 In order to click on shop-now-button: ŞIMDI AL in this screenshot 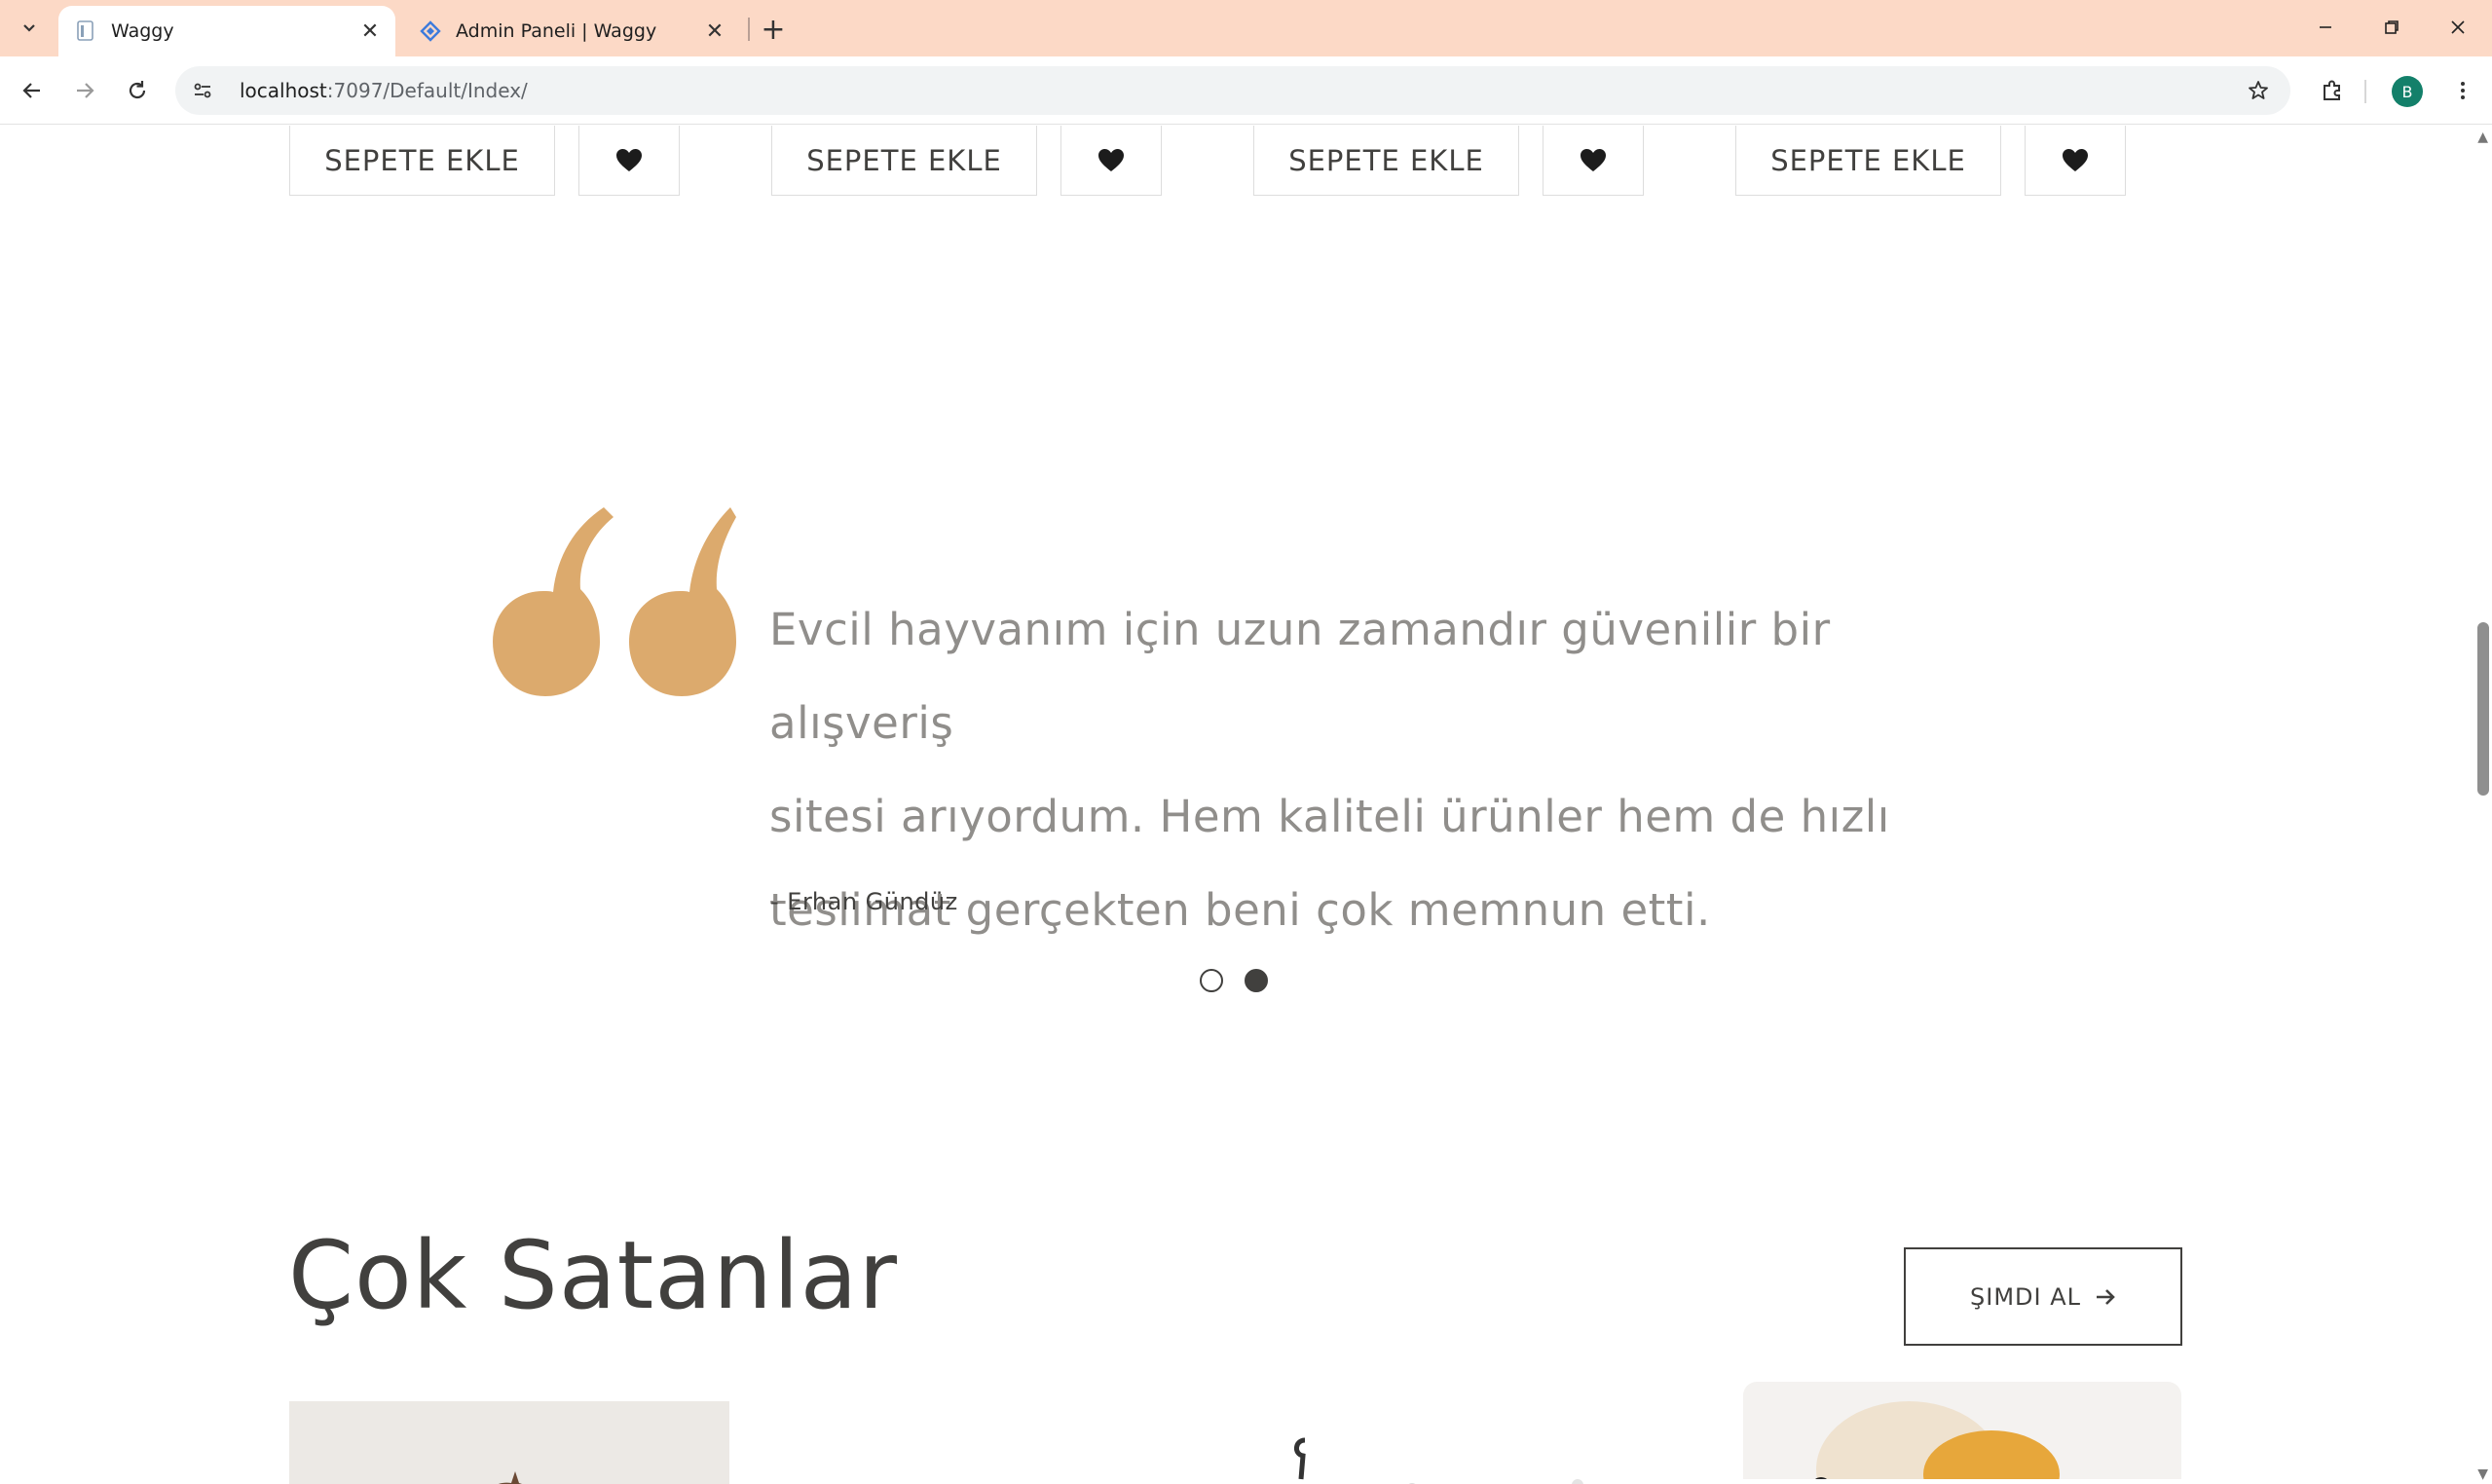, I will do `click(2043, 1296)`.